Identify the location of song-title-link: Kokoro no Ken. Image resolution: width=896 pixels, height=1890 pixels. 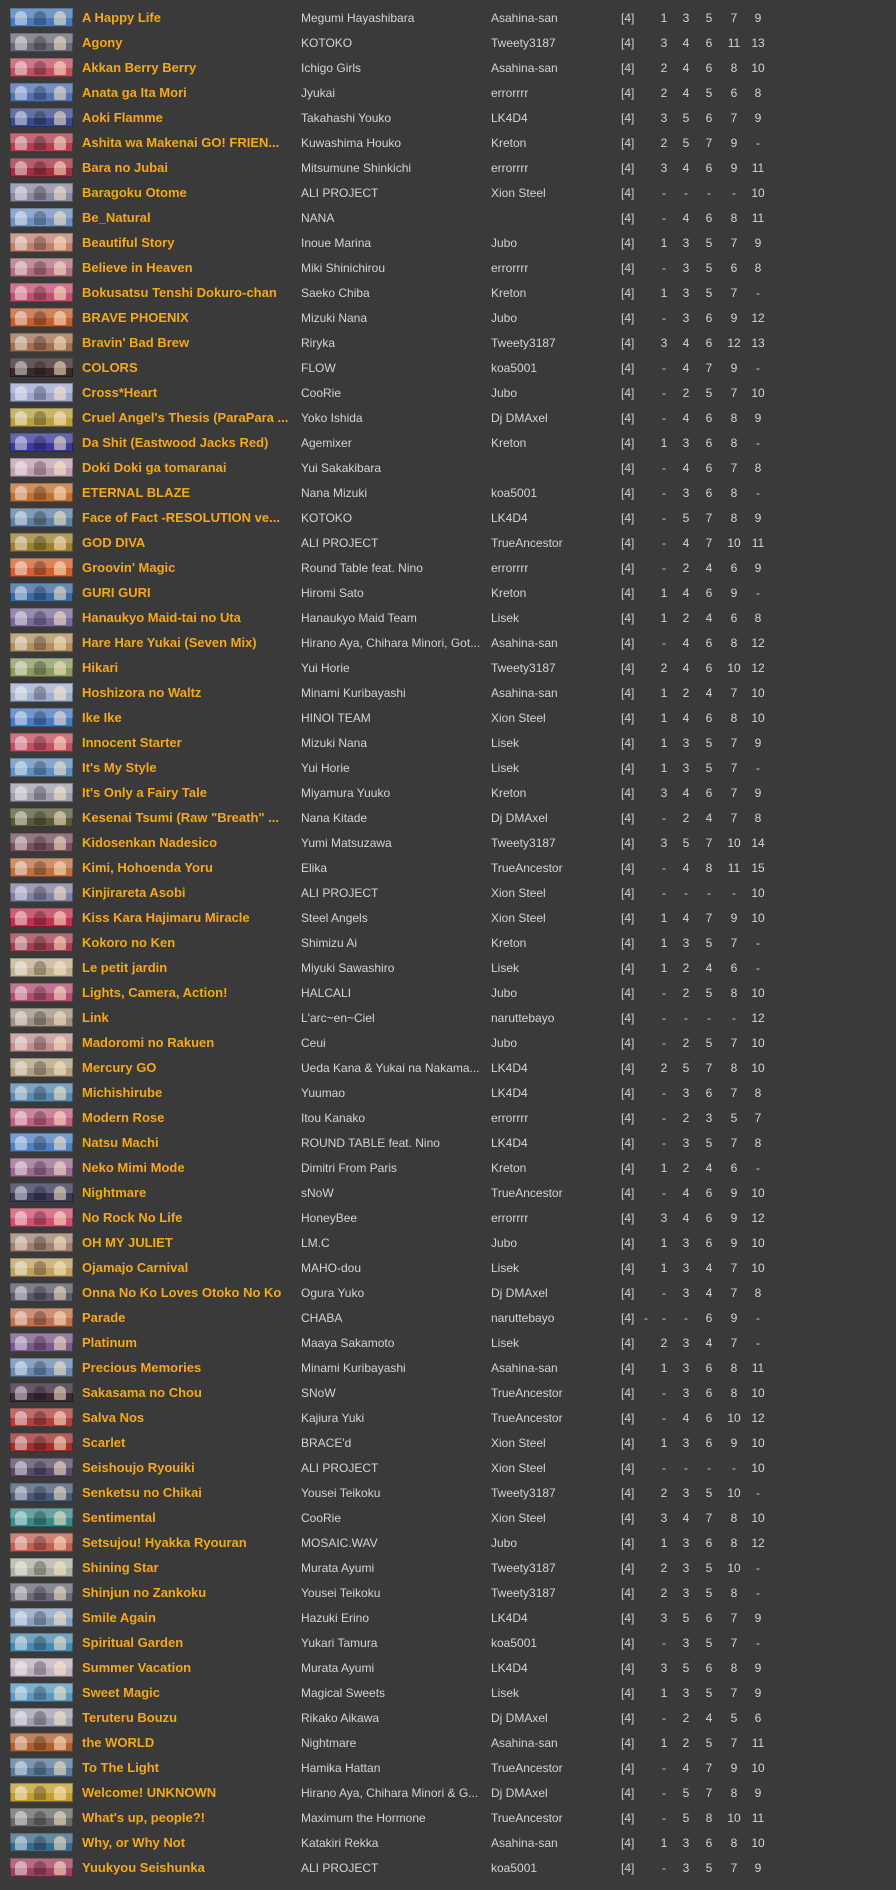
(188, 942).